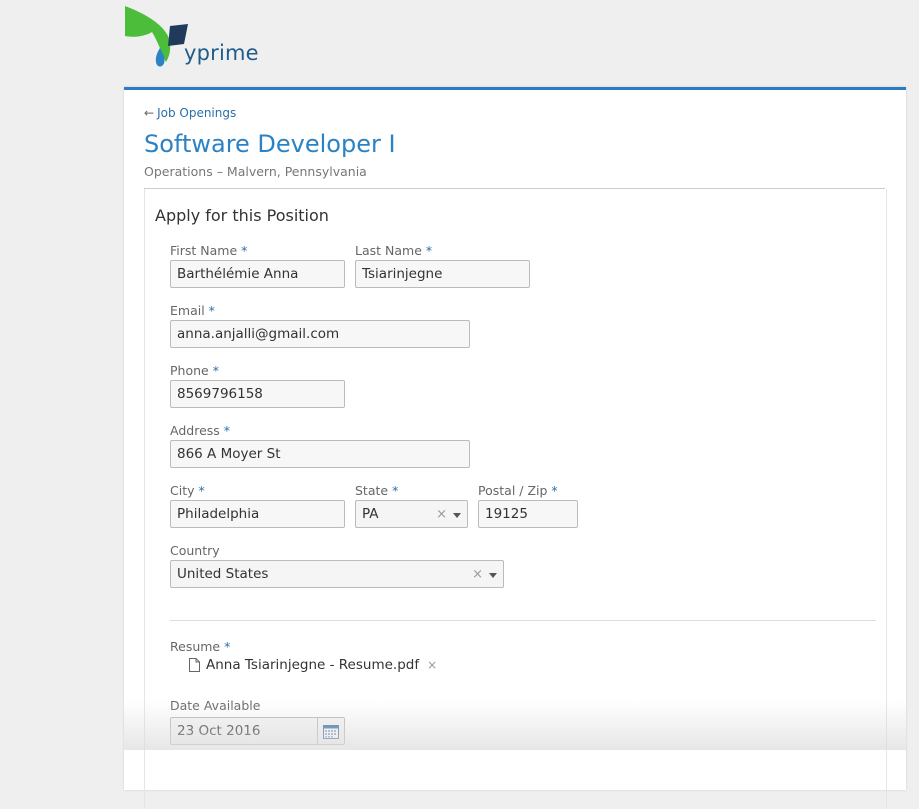 This screenshot has width=919, height=809. What do you see at coordinates (242, 215) in the screenshot?
I see `apply-section-title: Apply for this Position` at bounding box center [242, 215].